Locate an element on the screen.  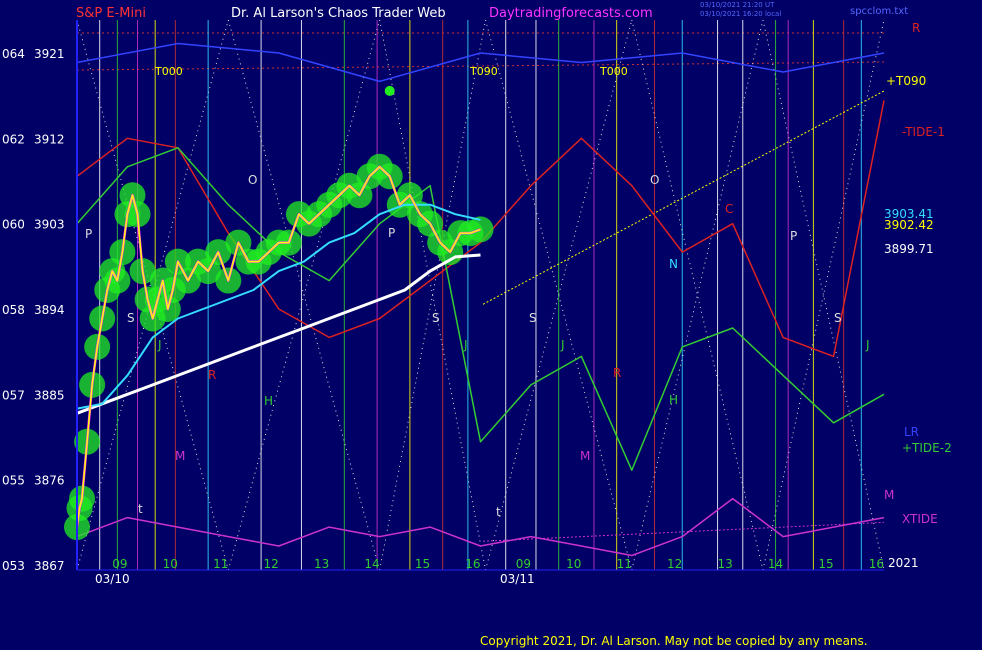
y-axis-price: 3894 is located at coordinates (49, 310).